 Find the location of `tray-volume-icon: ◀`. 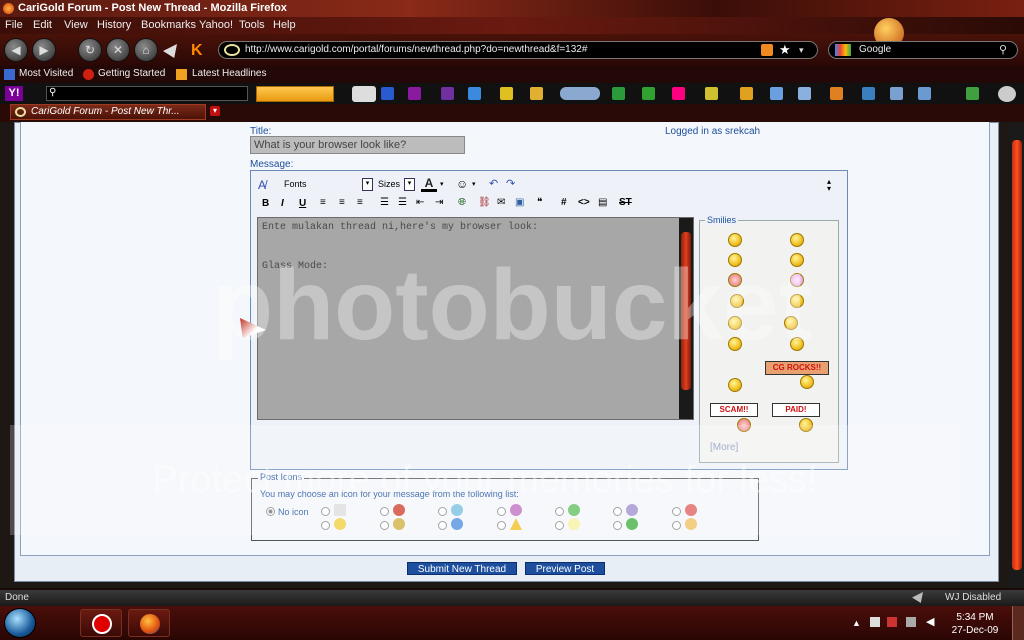

tray-volume-icon: ◀ is located at coordinates (930, 621).